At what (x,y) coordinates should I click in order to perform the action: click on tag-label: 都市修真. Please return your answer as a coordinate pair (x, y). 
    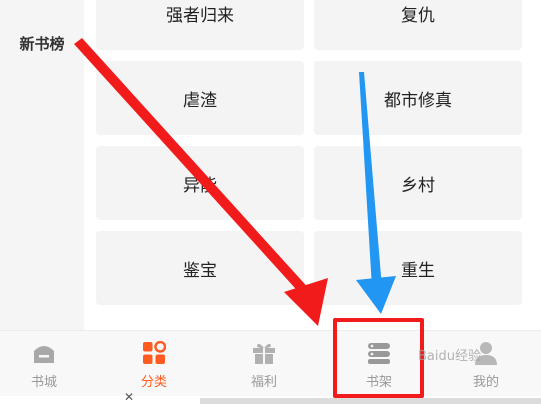
    Looking at the image, I should click on (418, 100).